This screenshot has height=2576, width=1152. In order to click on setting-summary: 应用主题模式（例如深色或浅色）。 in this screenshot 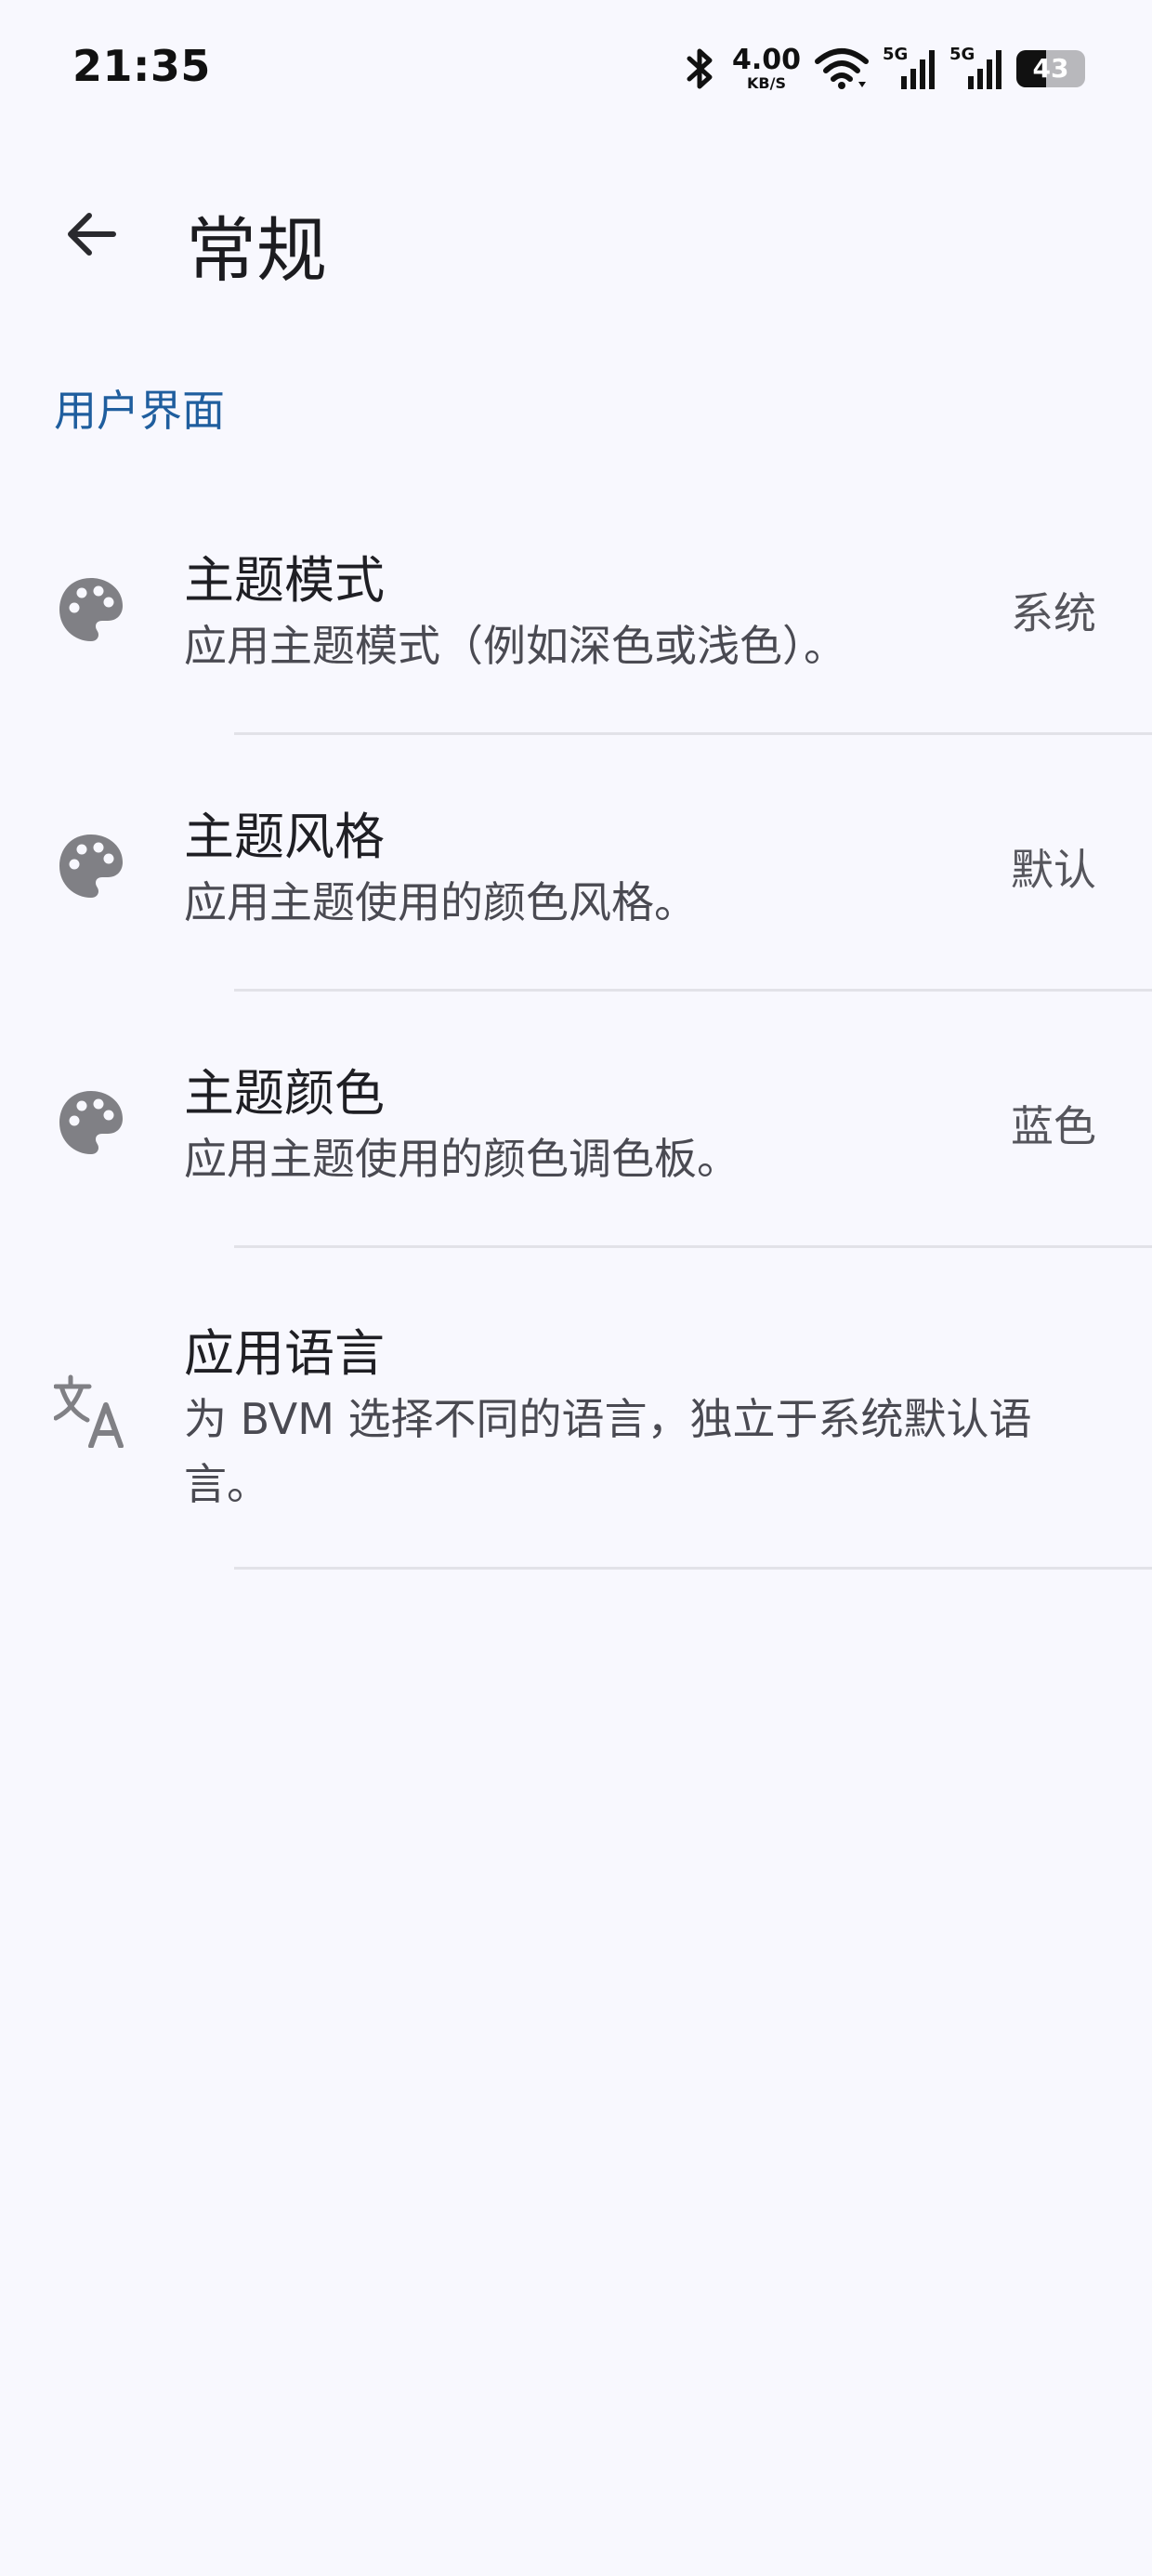, I will do `click(515, 646)`.